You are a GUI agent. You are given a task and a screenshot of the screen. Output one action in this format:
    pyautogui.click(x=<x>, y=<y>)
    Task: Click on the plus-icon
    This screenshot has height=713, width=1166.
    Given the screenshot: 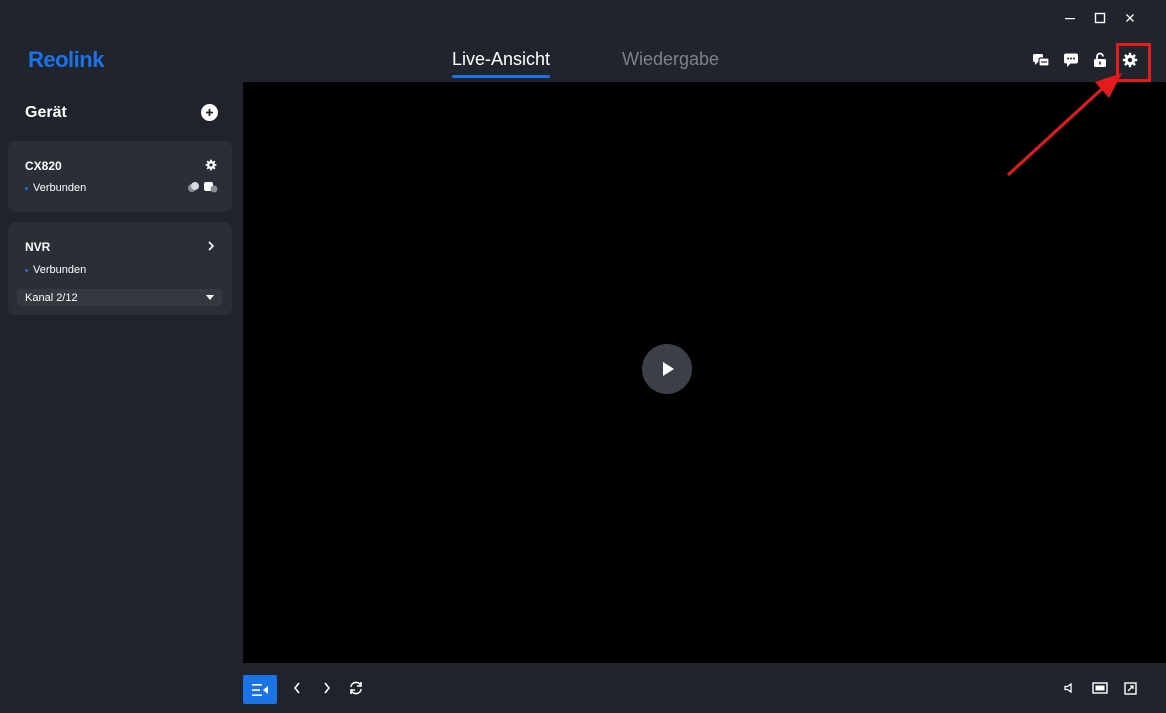 What is the action you would take?
    pyautogui.click(x=209, y=112)
    